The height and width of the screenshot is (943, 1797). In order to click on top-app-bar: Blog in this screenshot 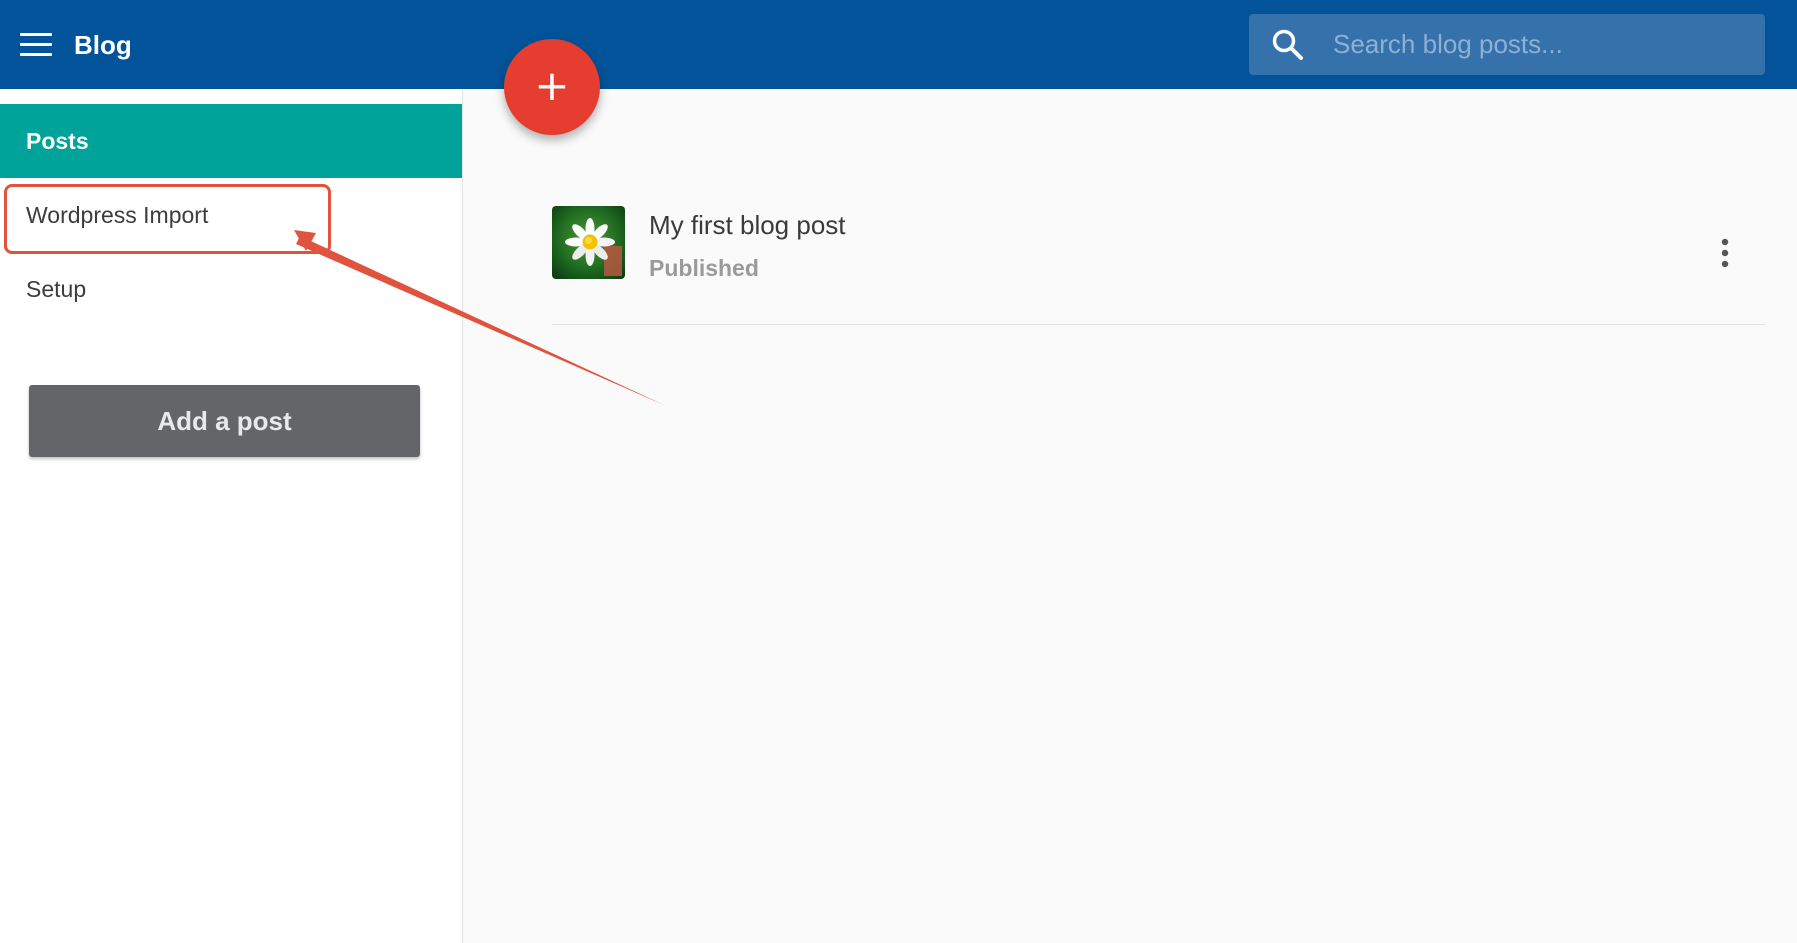, I will do `click(898, 44)`.